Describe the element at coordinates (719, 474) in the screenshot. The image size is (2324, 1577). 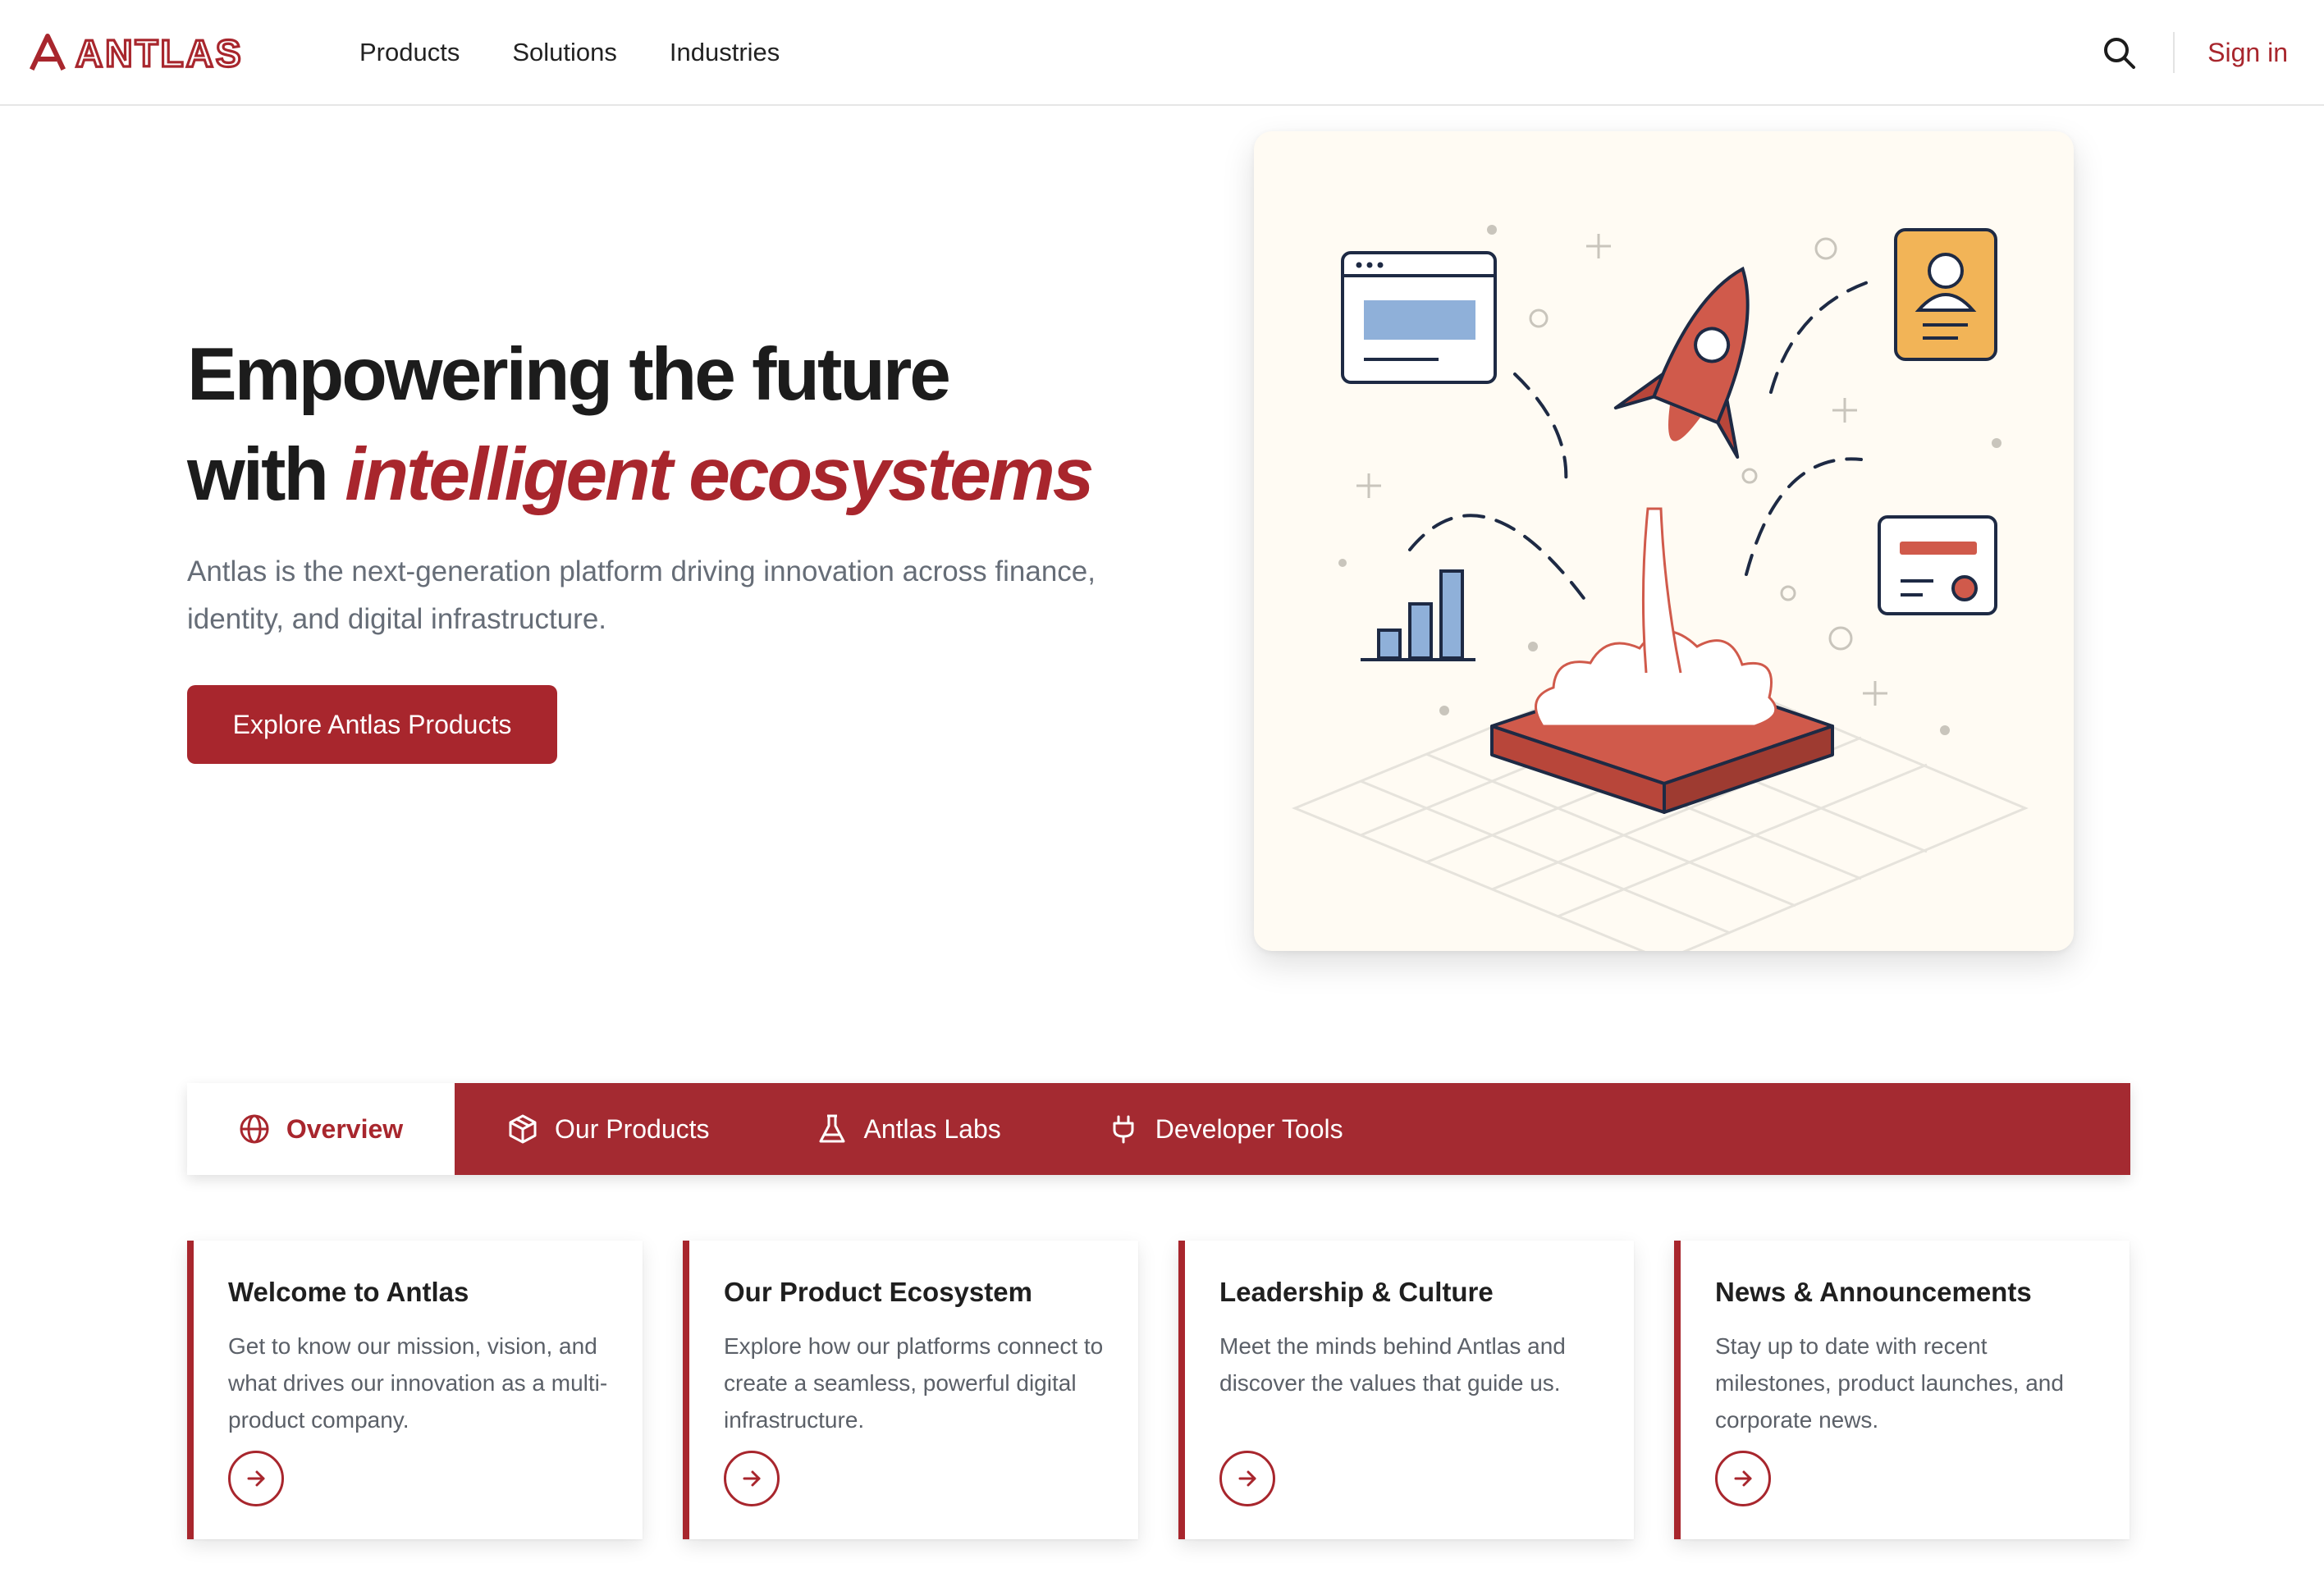
I see `hero-title-accent: intelligent ecosystems` at that location.